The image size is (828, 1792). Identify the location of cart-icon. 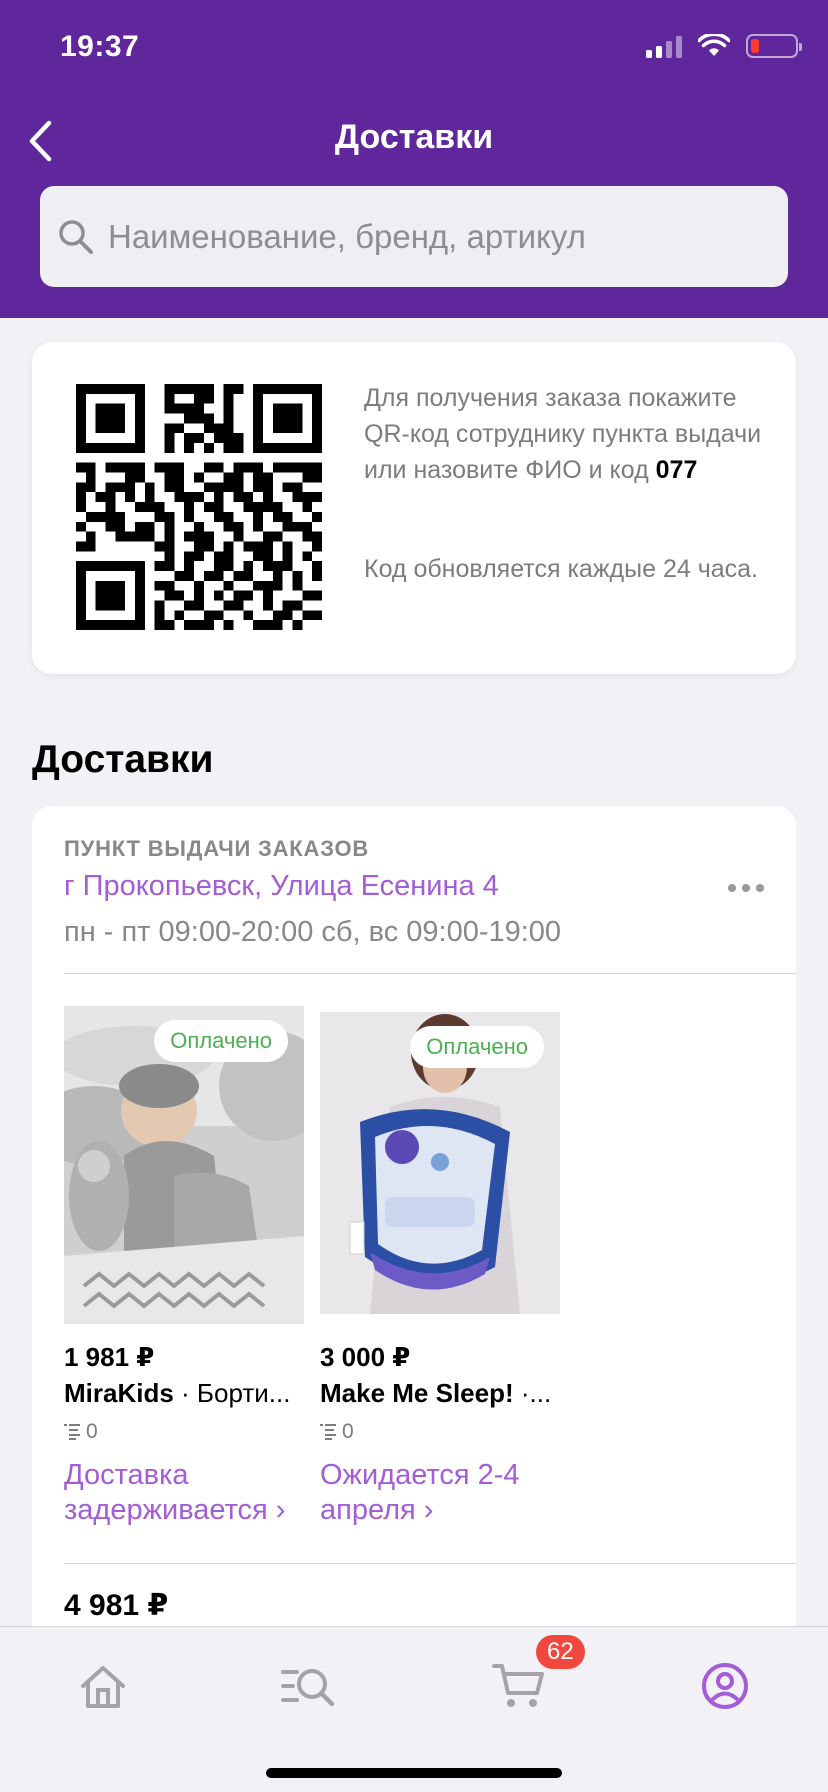
(518, 1685).